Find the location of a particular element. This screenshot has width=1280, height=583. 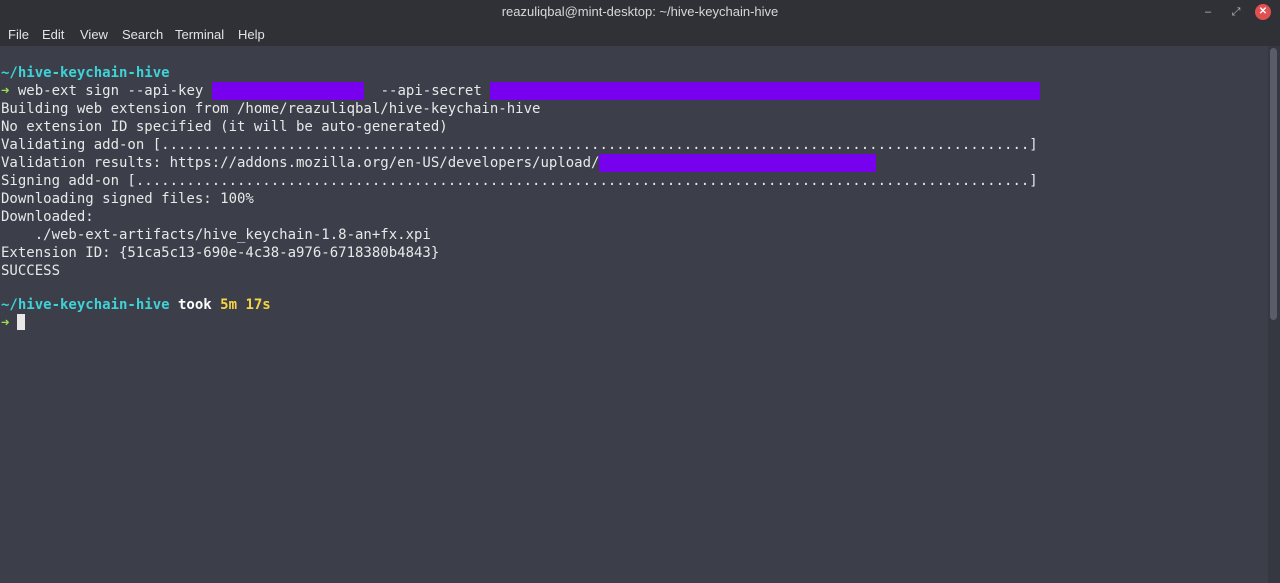

command-line: ➜ web-ext sign --api-key --api-secret is located at coordinates (521, 91).